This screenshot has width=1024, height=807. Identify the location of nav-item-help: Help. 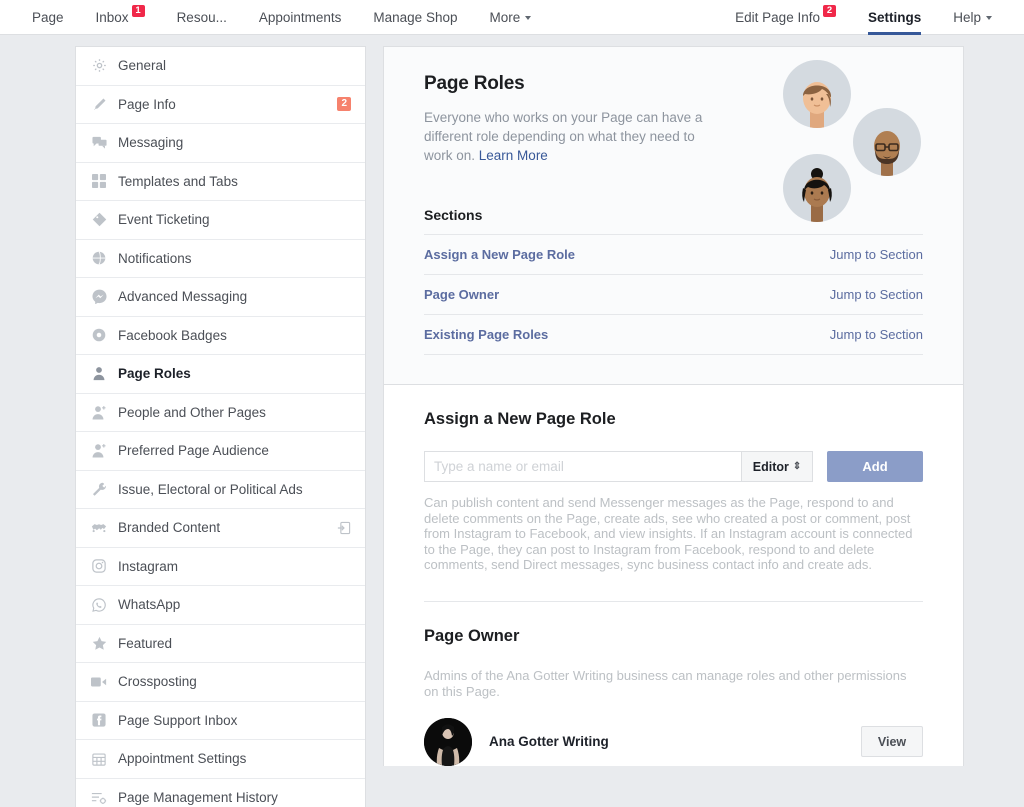
(972, 17).